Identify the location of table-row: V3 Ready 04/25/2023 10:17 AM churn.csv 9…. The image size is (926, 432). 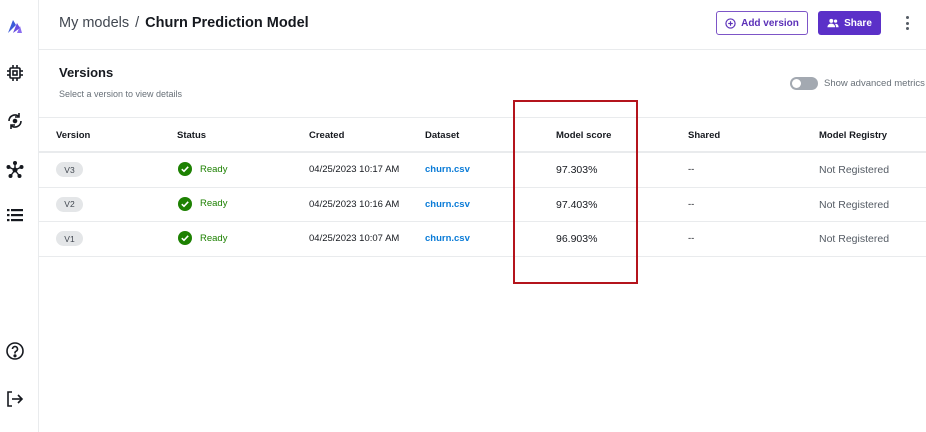
(482, 170).